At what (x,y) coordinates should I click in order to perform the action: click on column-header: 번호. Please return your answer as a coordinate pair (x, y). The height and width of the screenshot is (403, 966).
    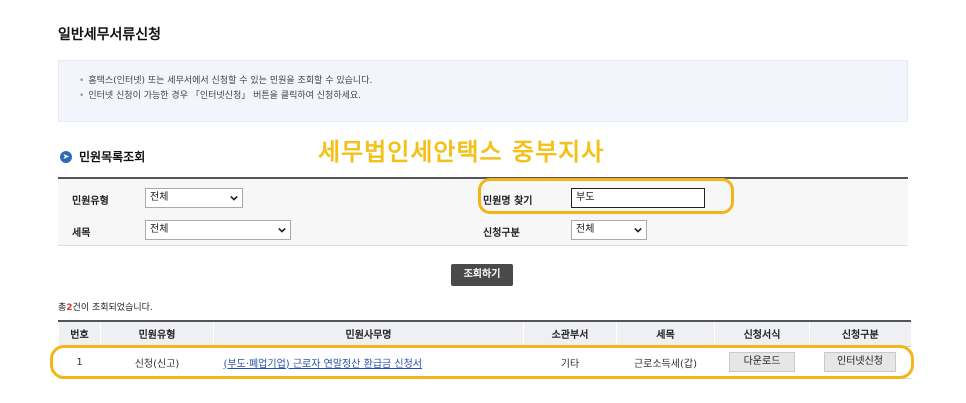
    Looking at the image, I should click on (79, 333).